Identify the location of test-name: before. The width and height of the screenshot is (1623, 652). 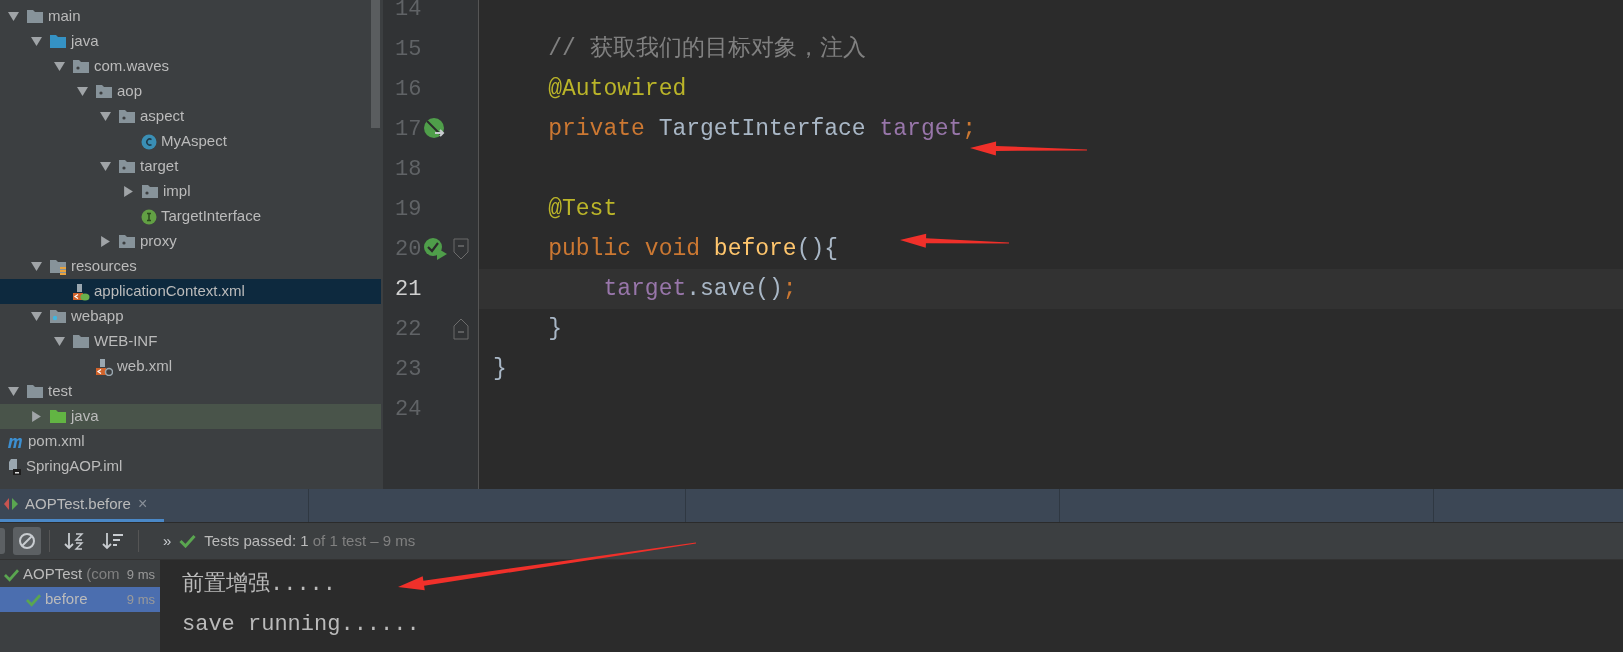
(66, 599).